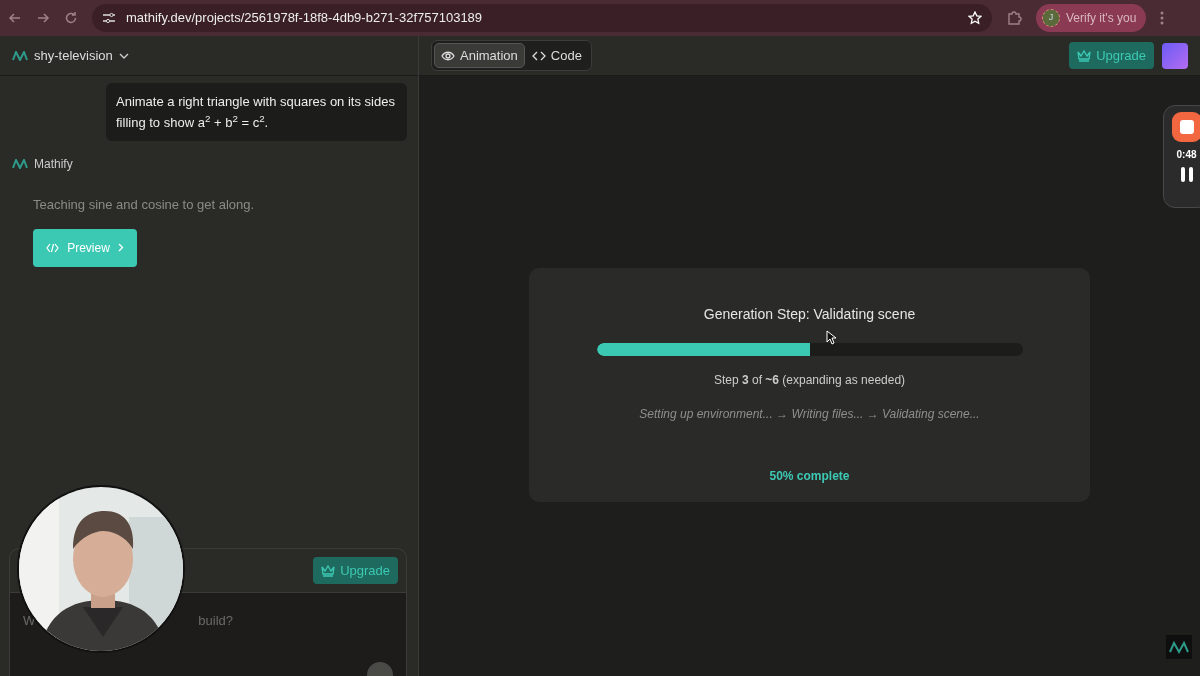  What do you see at coordinates (109, 18) in the screenshot?
I see `site-settings-icon` at bounding box center [109, 18].